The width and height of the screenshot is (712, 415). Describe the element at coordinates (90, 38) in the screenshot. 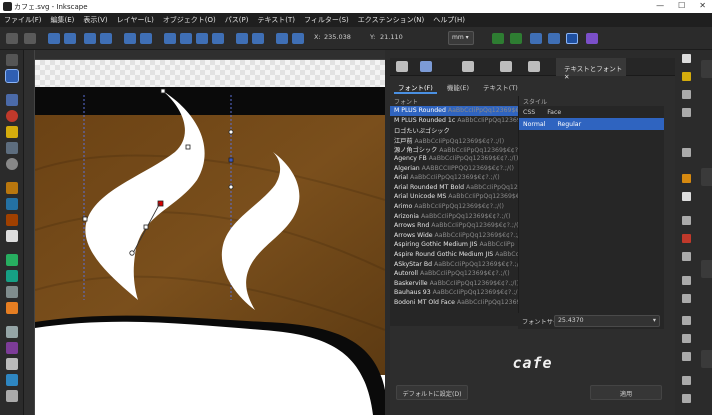

I see `join-nodes-icon` at that location.